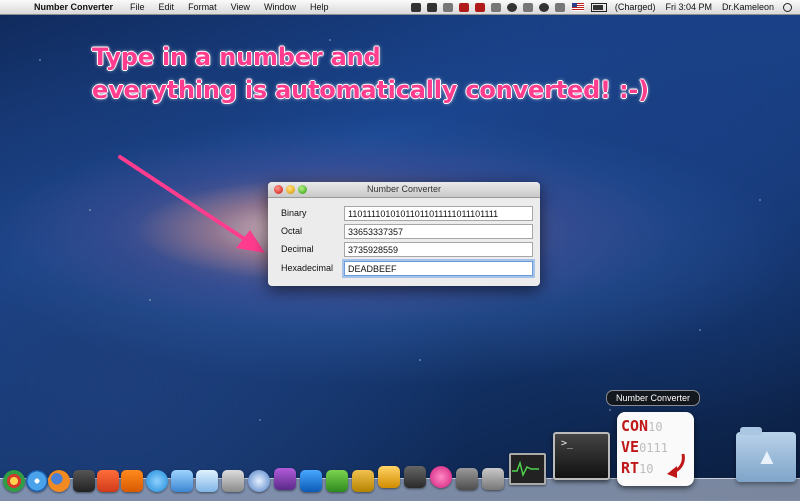 The height and width of the screenshot is (501, 800). I want to click on chrome-icon, so click(14, 481).